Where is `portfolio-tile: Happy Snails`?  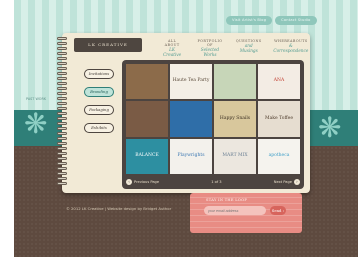
portfolio-tile: Happy Snails is located at coordinates (235, 119).